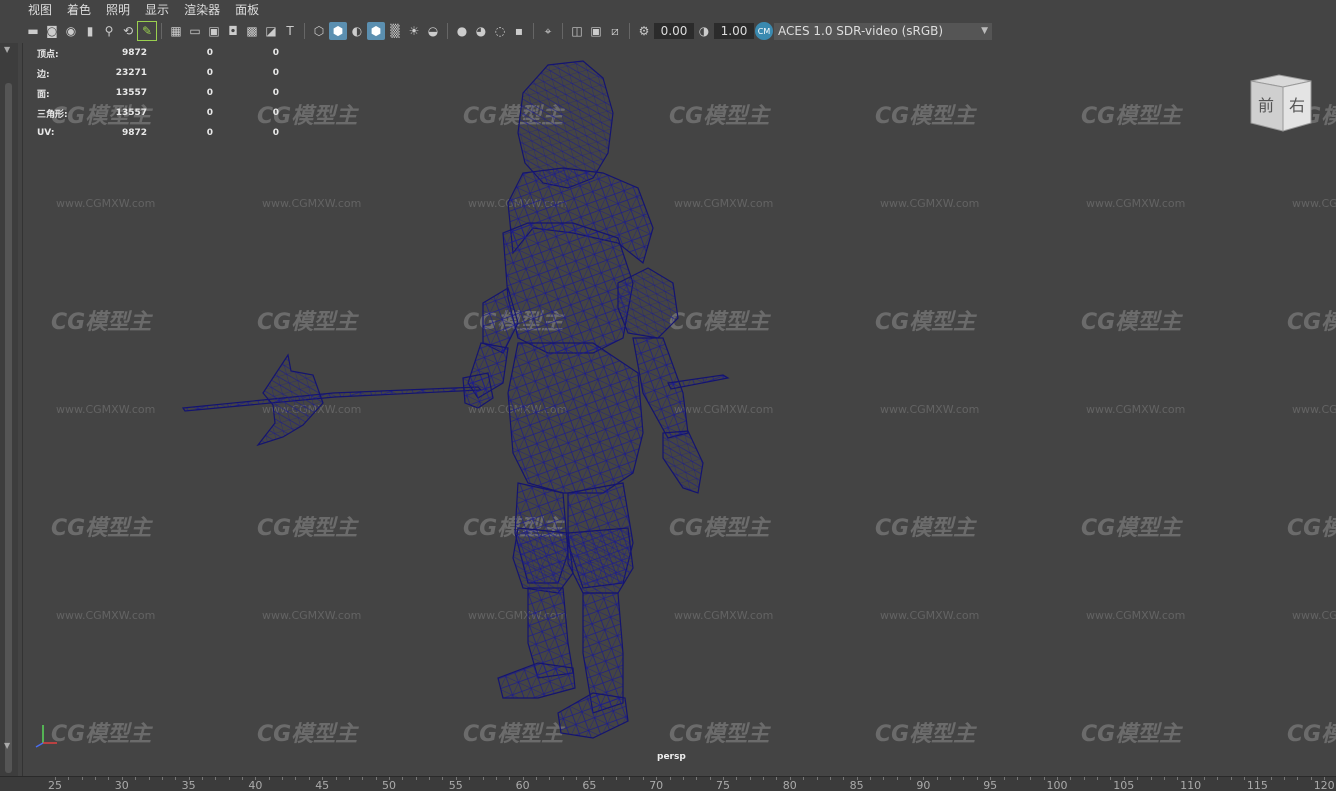 The width and height of the screenshot is (1336, 791). What do you see at coordinates (52, 31) in the screenshot?
I see `camera-lock-icon: ◙` at bounding box center [52, 31].